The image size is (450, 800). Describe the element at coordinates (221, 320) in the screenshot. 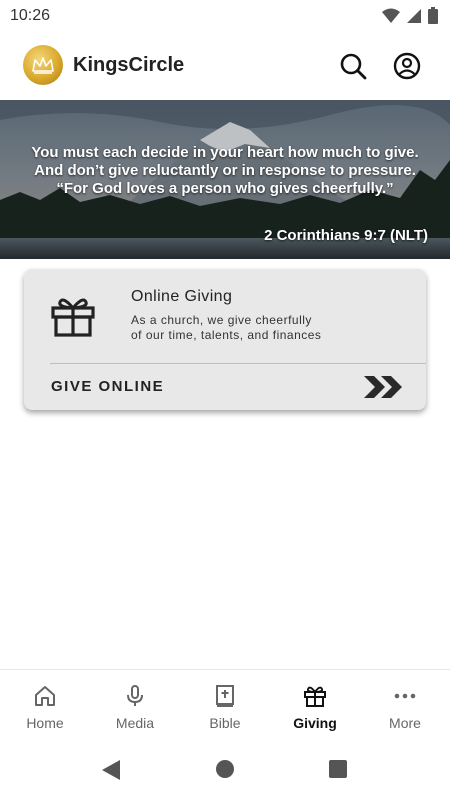

I see `card-description-line: As a church, we give cheerfully` at that location.